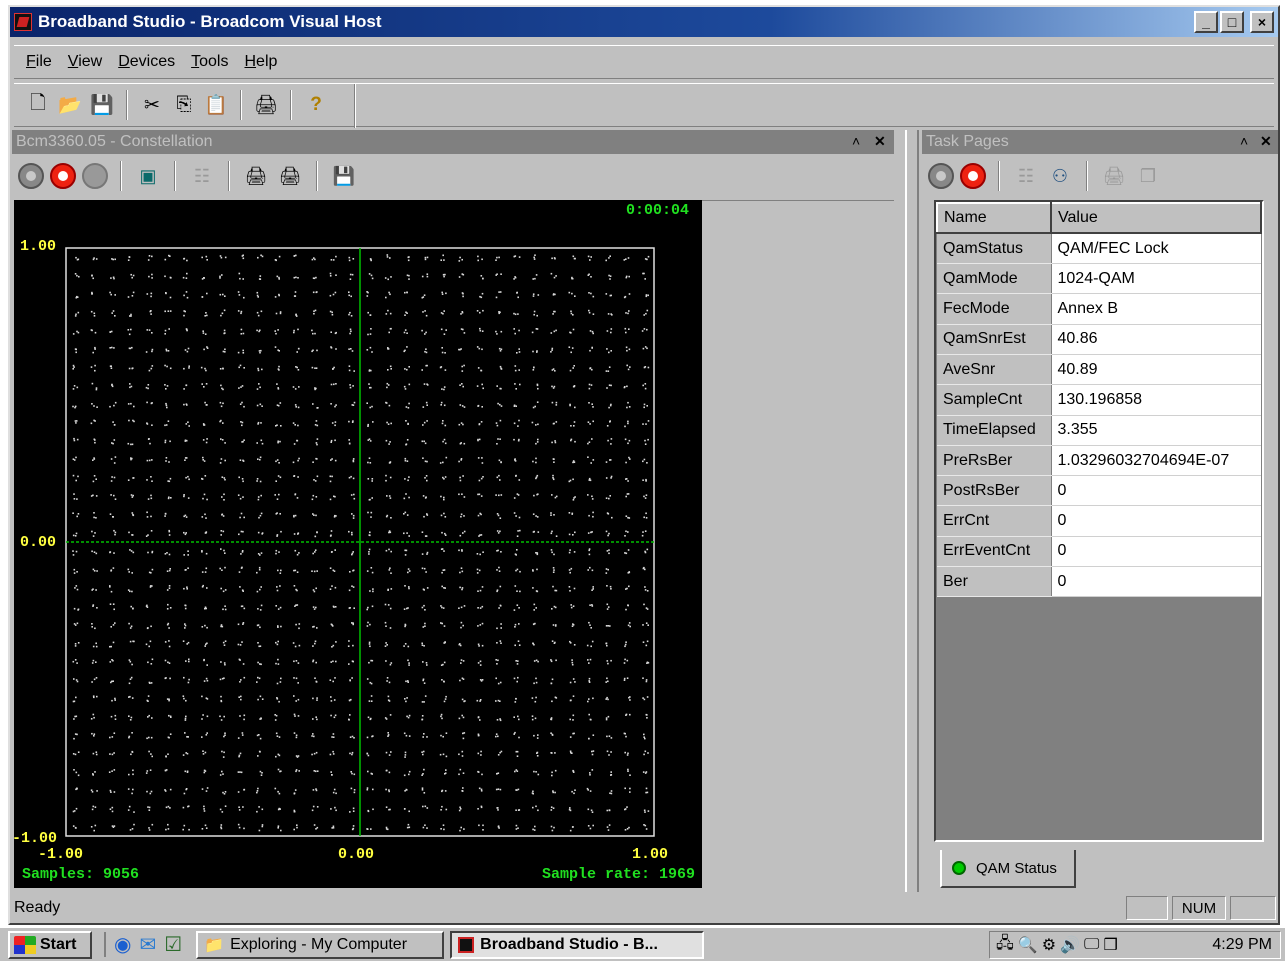 The height and width of the screenshot is (961, 1285). What do you see at coordinates (147, 944) in the screenshot?
I see `outlook-icon: ✉` at bounding box center [147, 944].